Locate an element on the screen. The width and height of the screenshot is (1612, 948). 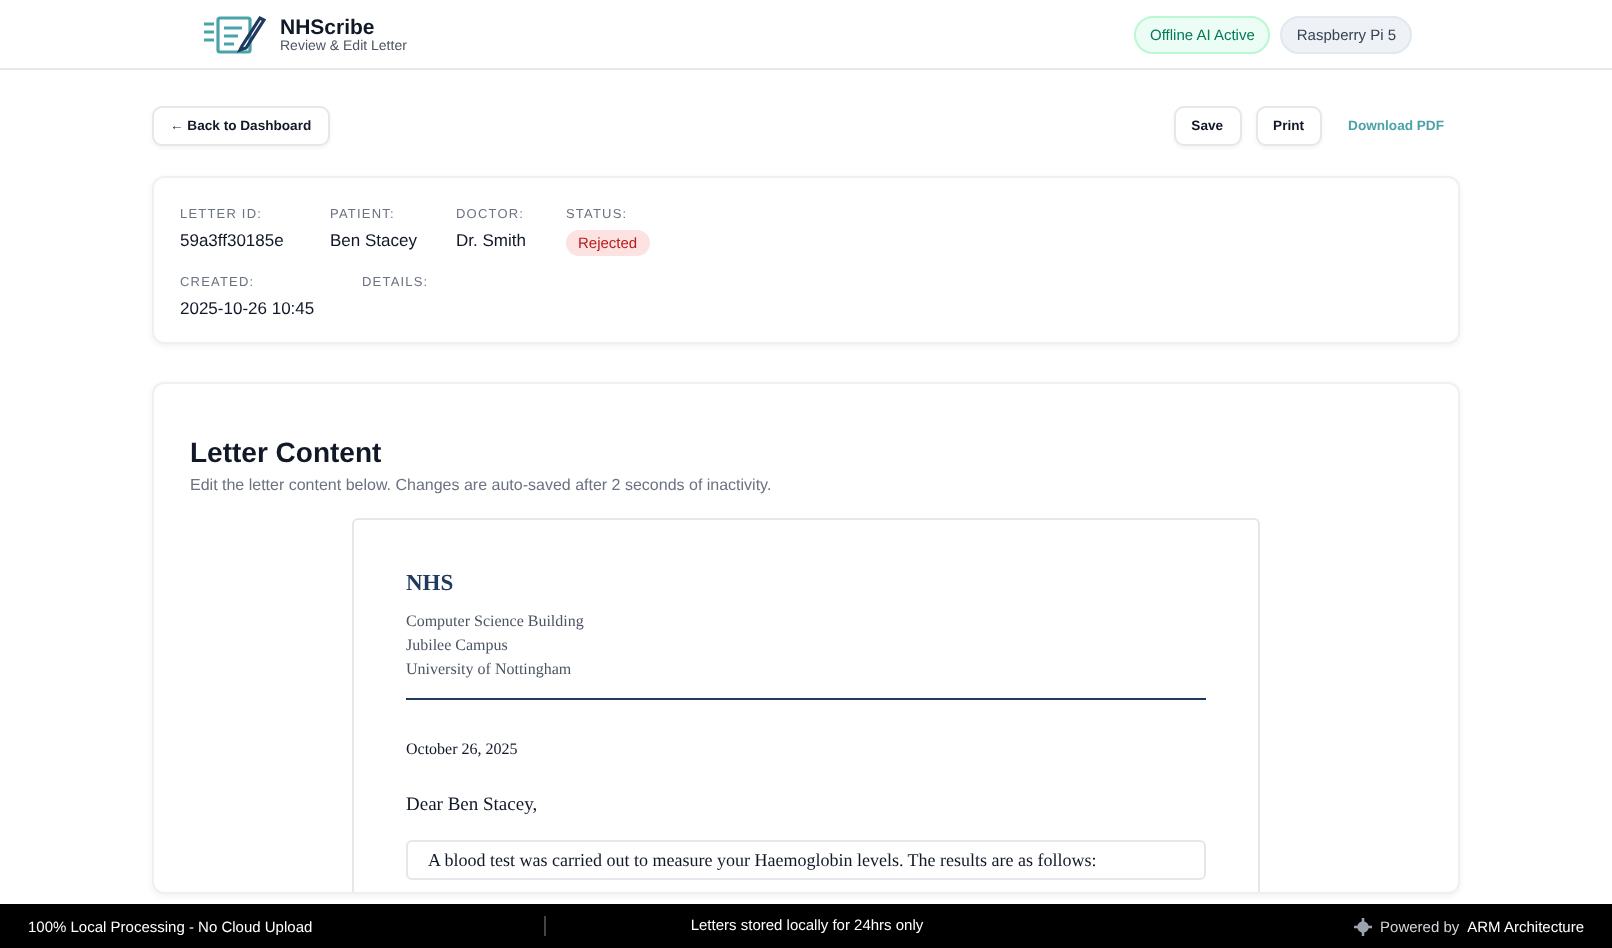
section-title: Letter Content is located at coordinates (287, 452).